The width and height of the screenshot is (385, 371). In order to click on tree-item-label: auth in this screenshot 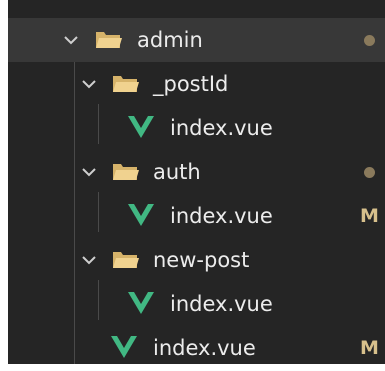, I will do `click(177, 172)`.